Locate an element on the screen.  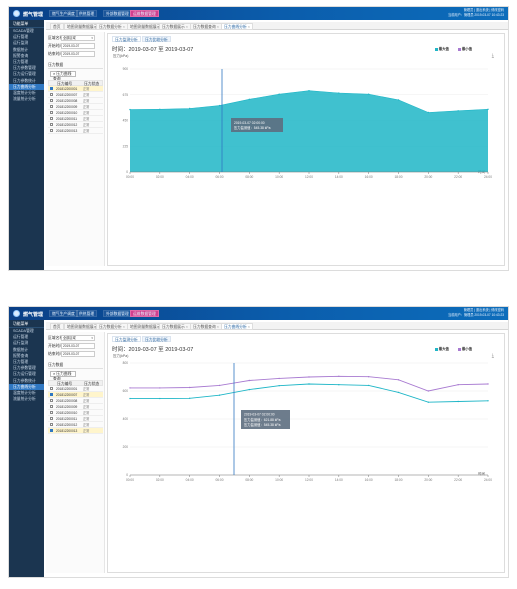
x-tick-label: 00:00 is located at coordinates (130, 480).